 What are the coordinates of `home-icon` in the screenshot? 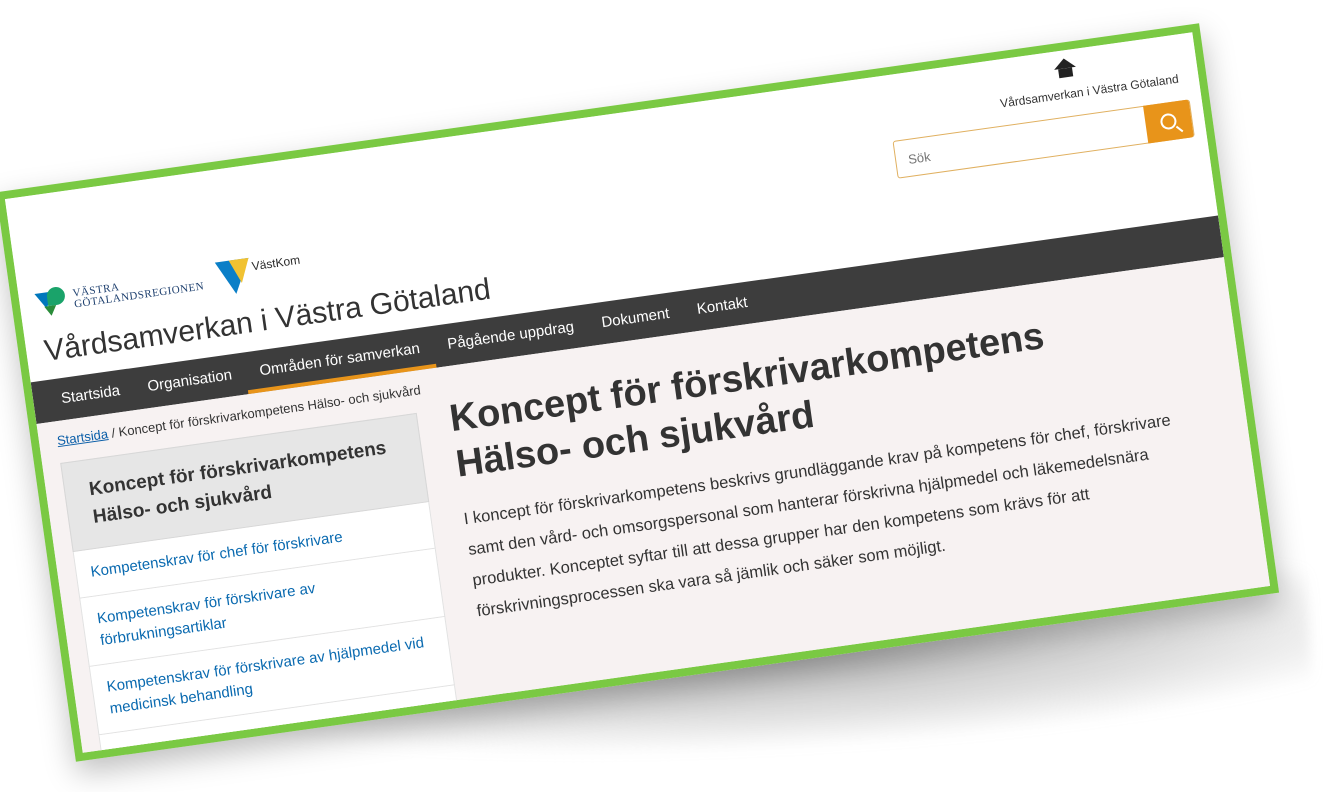 It's located at (1065, 68).